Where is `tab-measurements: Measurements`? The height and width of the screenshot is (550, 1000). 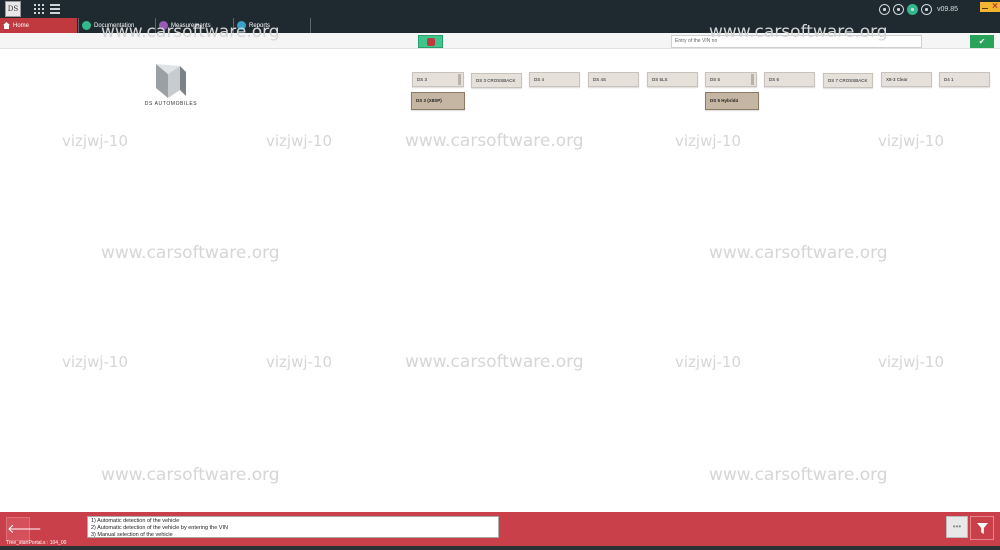 tab-measurements: Measurements is located at coordinates (194, 25).